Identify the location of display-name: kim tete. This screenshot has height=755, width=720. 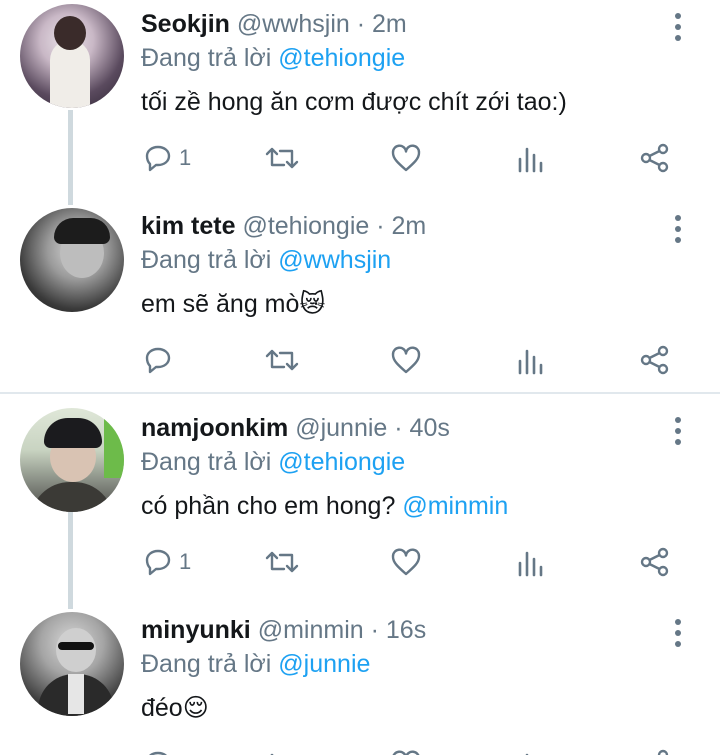
(188, 226).